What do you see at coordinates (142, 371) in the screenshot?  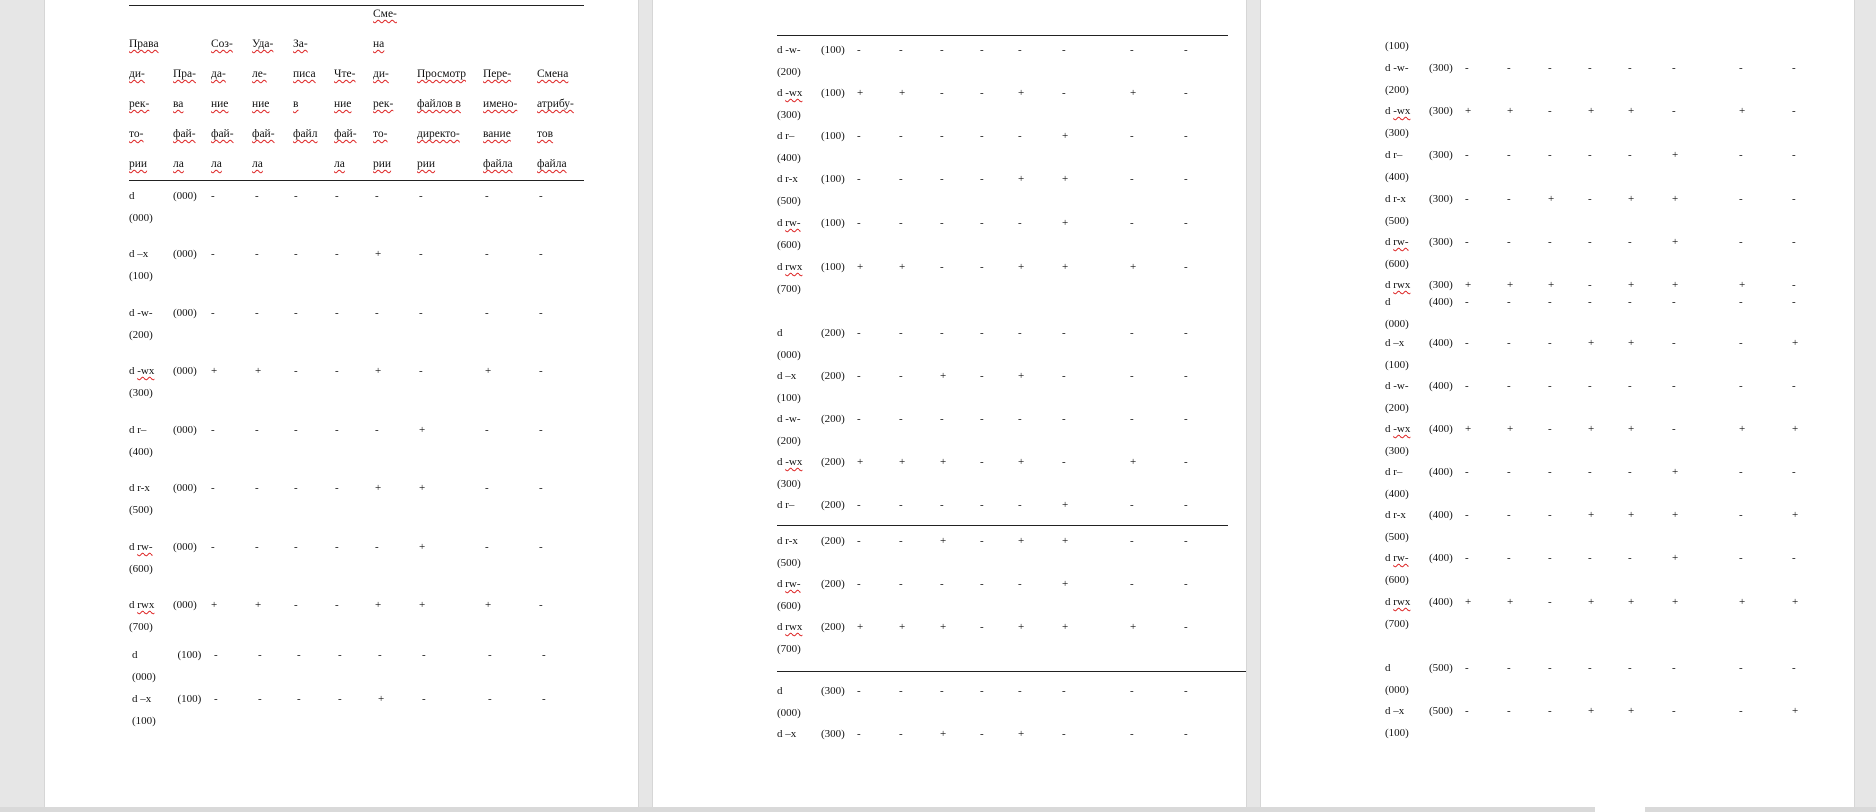 I see `directory-permission: d -wx` at bounding box center [142, 371].